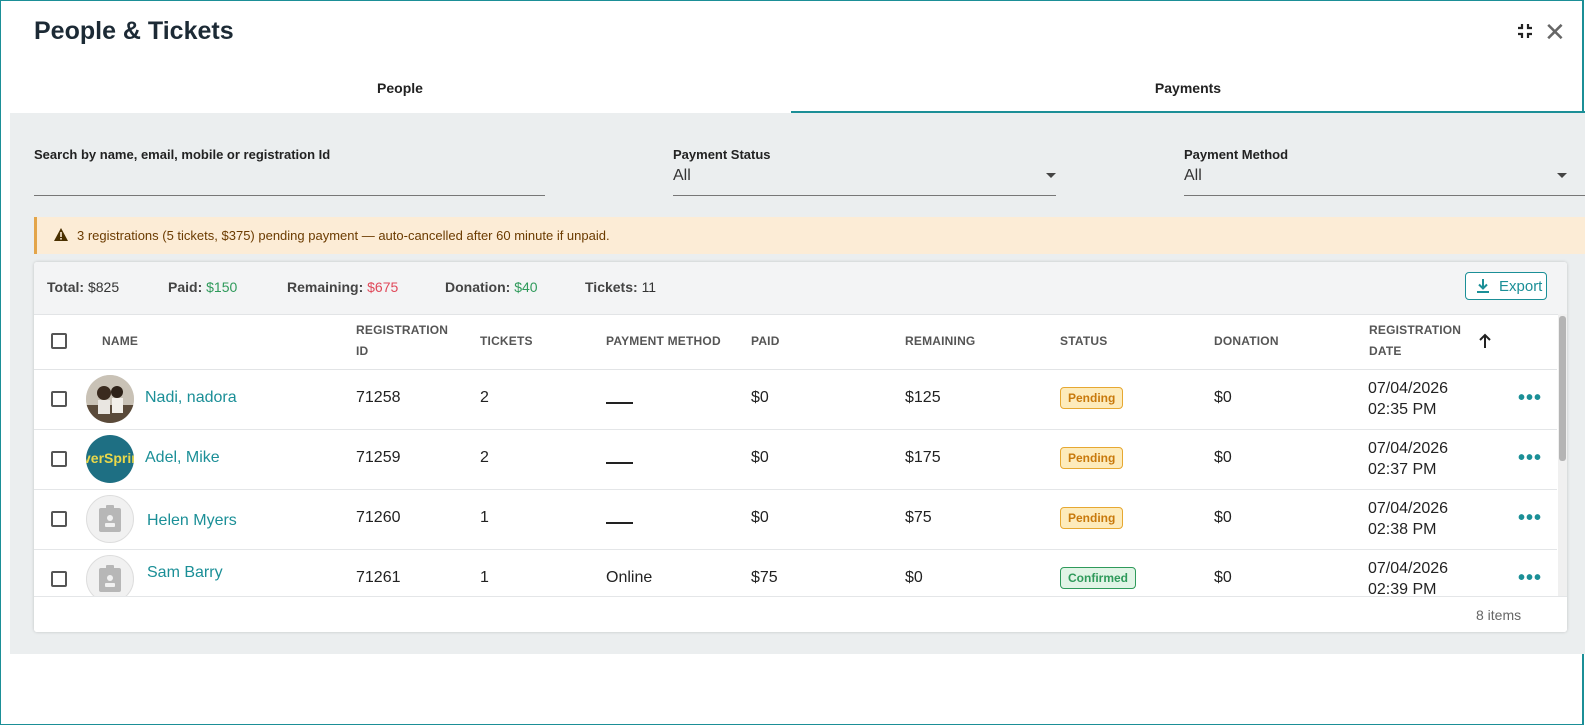 The image size is (1586, 727). Describe the element at coordinates (182, 458) in the screenshot. I see `row-name-link: Adel, Mike` at that location.